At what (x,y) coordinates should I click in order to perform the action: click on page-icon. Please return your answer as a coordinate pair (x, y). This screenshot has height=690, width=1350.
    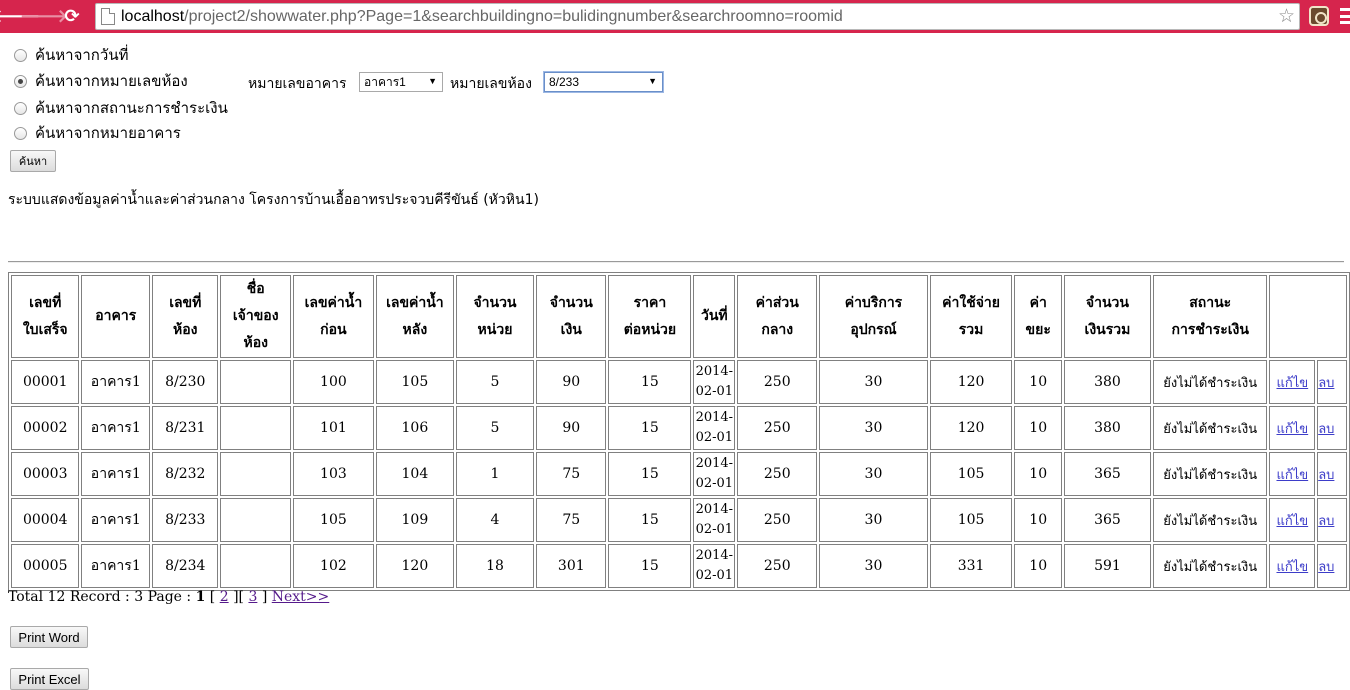
    Looking at the image, I should click on (108, 16).